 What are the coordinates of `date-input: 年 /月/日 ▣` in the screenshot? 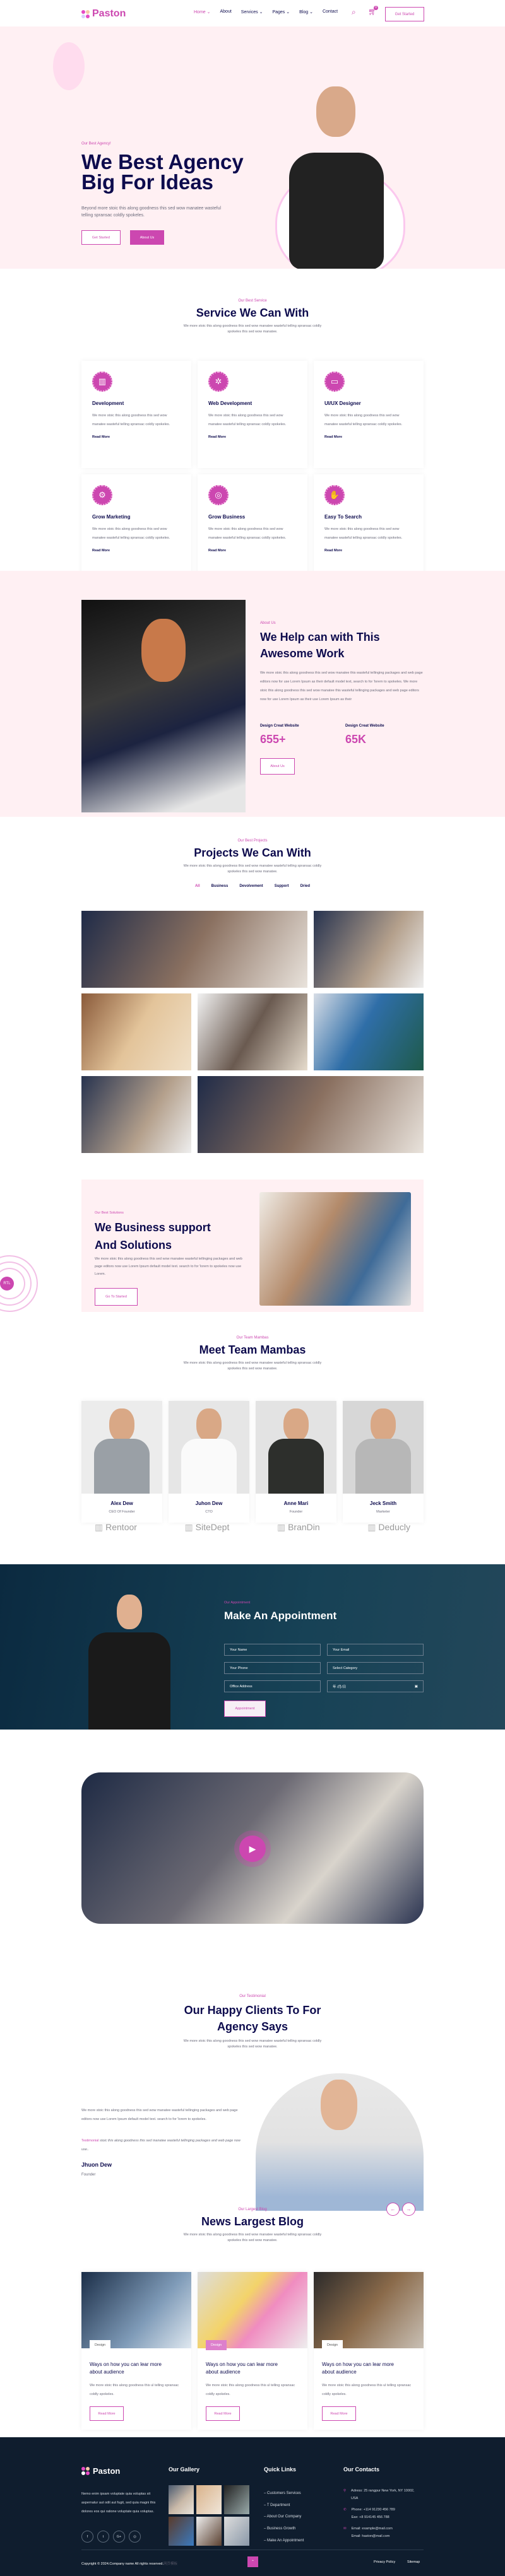 It's located at (375, 1686).